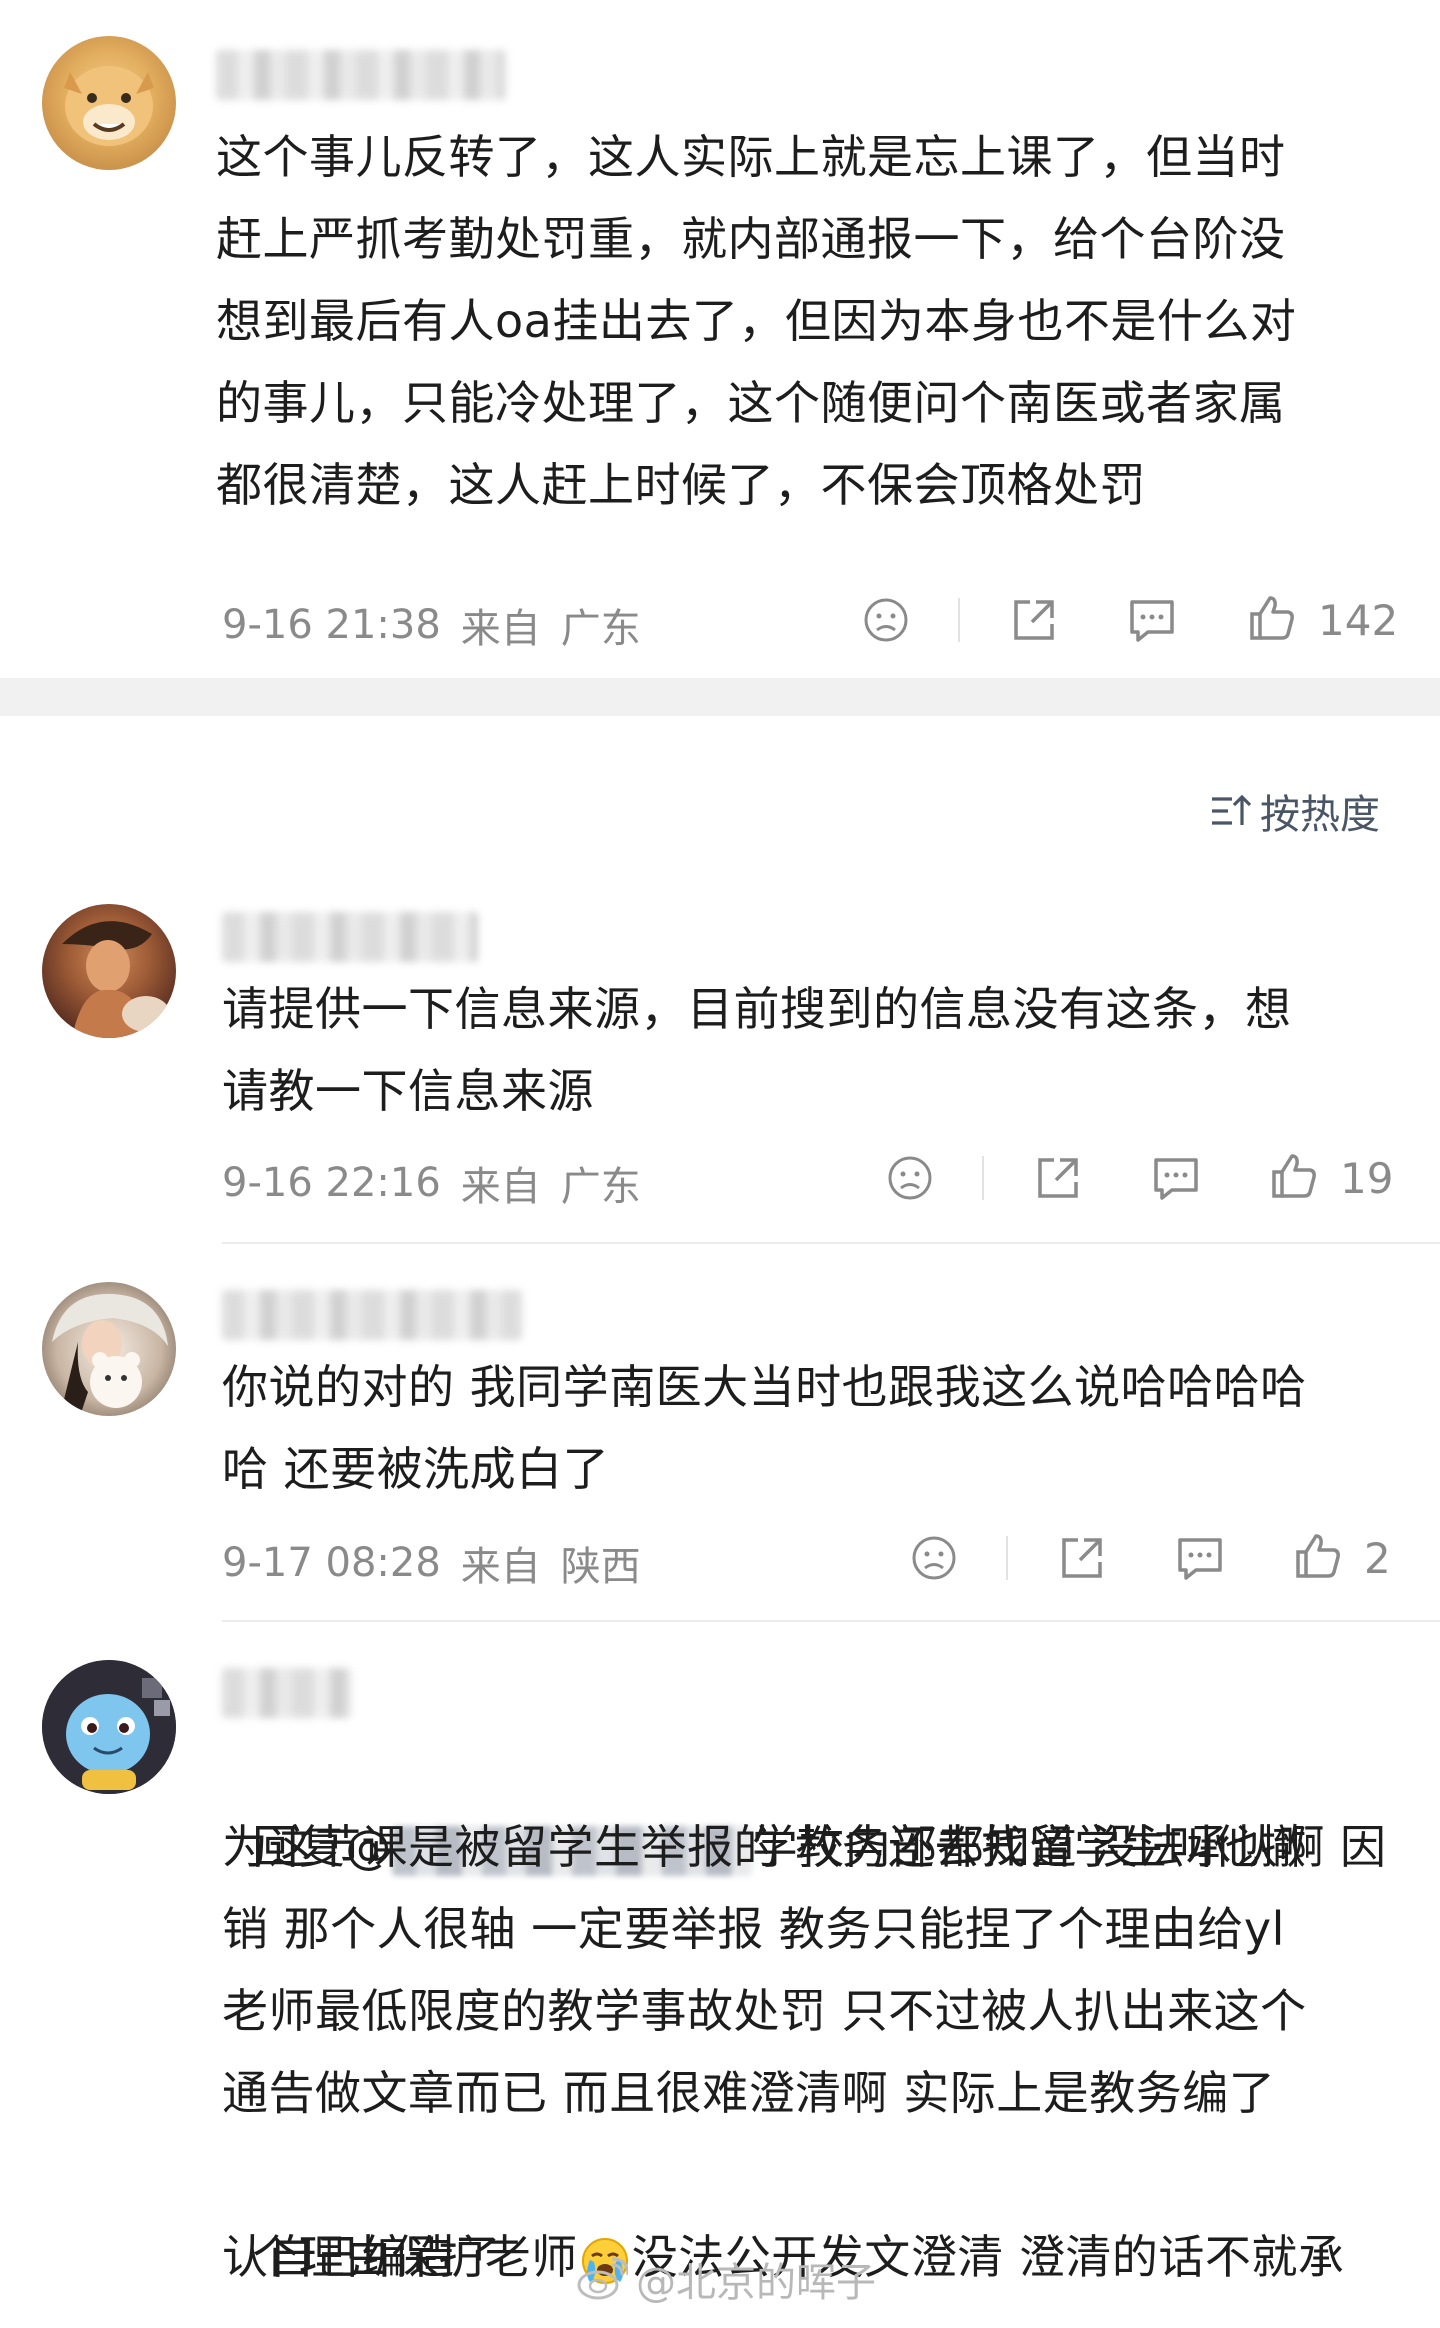 The width and height of the screenshot is (1440, 2328). What do you see at coordinates (602, 2279) in the screenshot?
I see `weibo-logo-icon` at bounding box center [602, 2279].